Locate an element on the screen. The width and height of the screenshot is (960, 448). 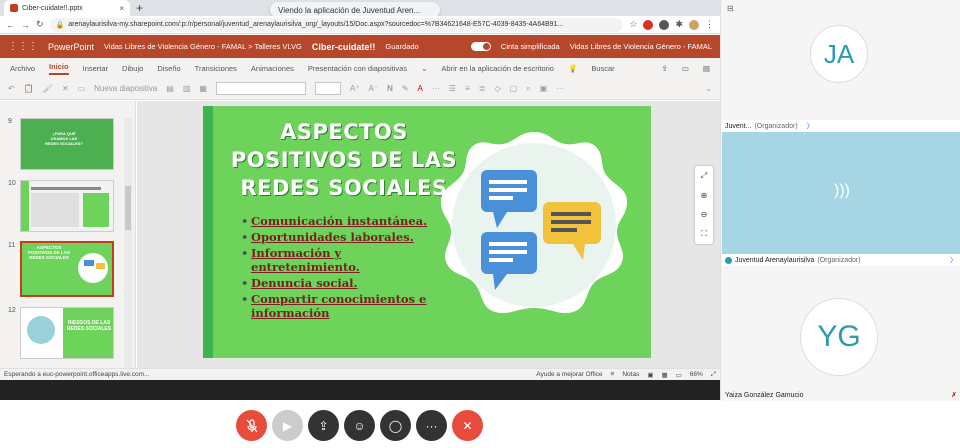
font-color-icon: A is located at coordinates (420, 88).